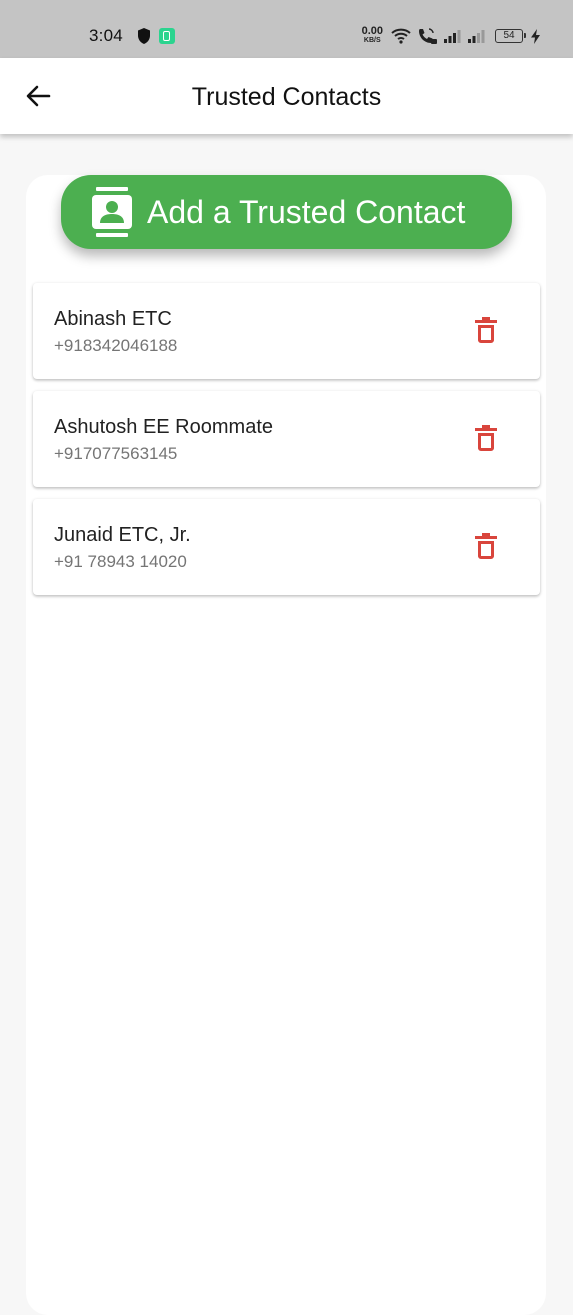 This screenshot has height=1315, width=573. I want to click on network-speed-unit: KB/S, so click(372, 40).